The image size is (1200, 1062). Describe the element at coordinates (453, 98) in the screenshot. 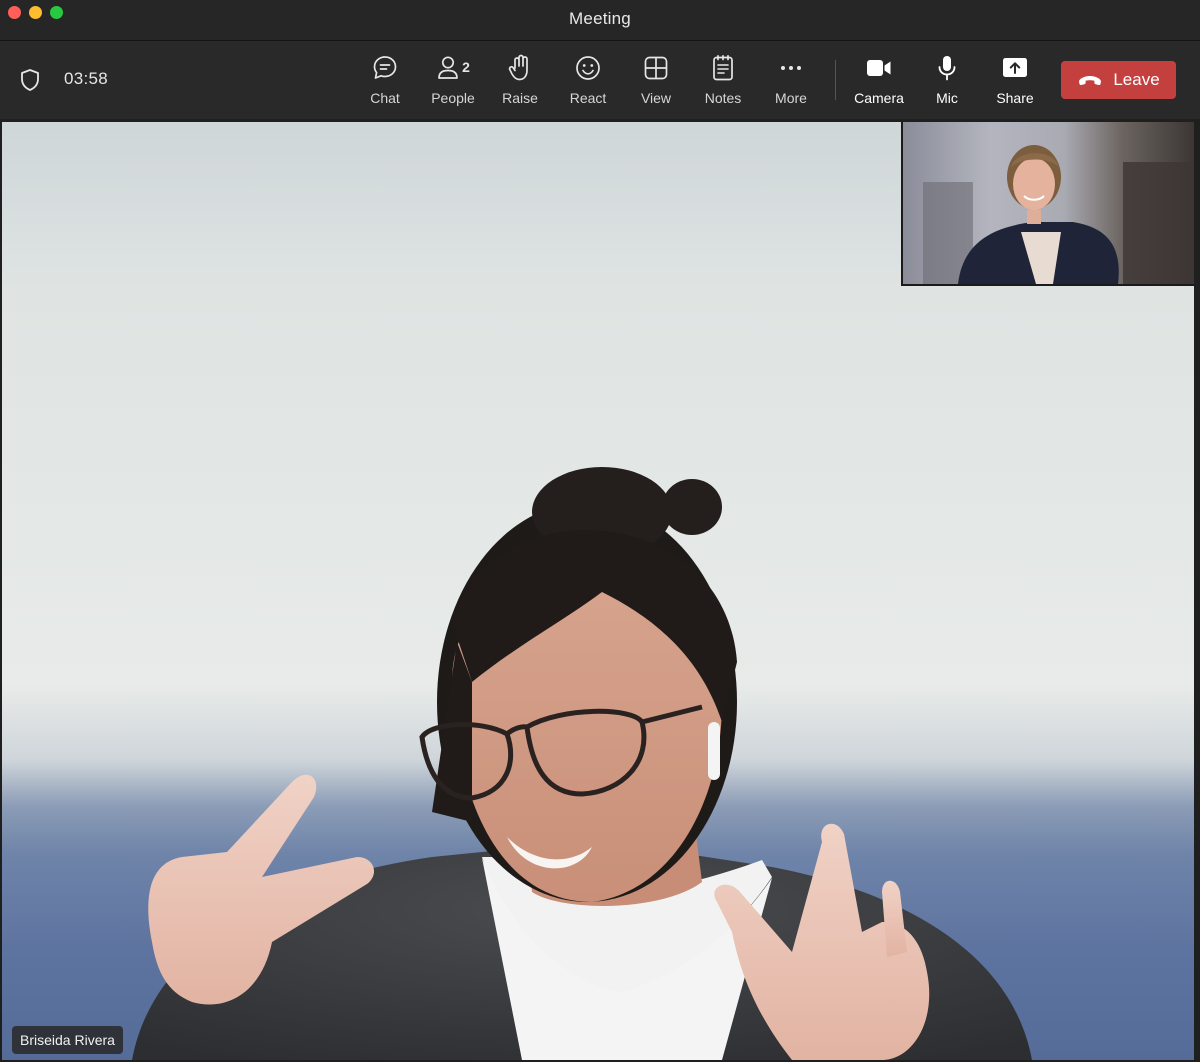

I see `people-label: People` at that location.